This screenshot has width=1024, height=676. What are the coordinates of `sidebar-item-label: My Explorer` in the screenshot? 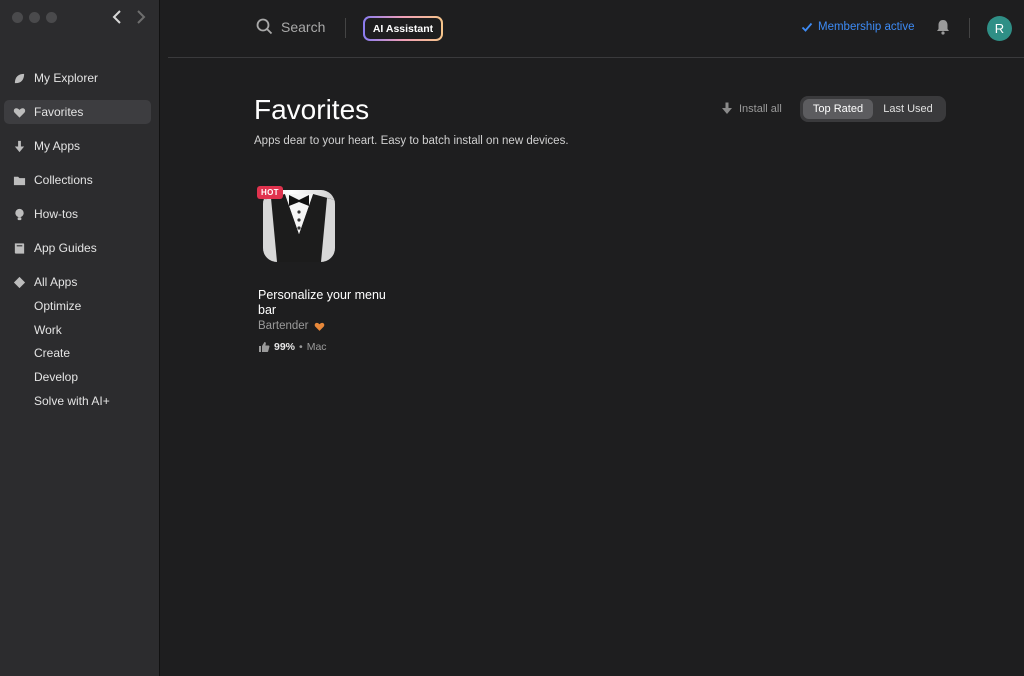 It's located at (66, 78).